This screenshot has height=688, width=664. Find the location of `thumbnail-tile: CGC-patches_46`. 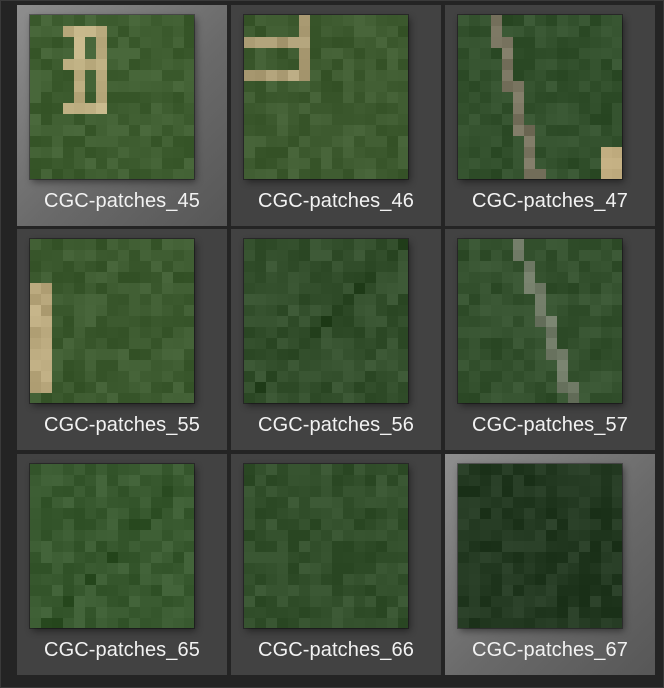

thumbnail-tile: CGC-patches_46 is located at coordinates (336, 115).